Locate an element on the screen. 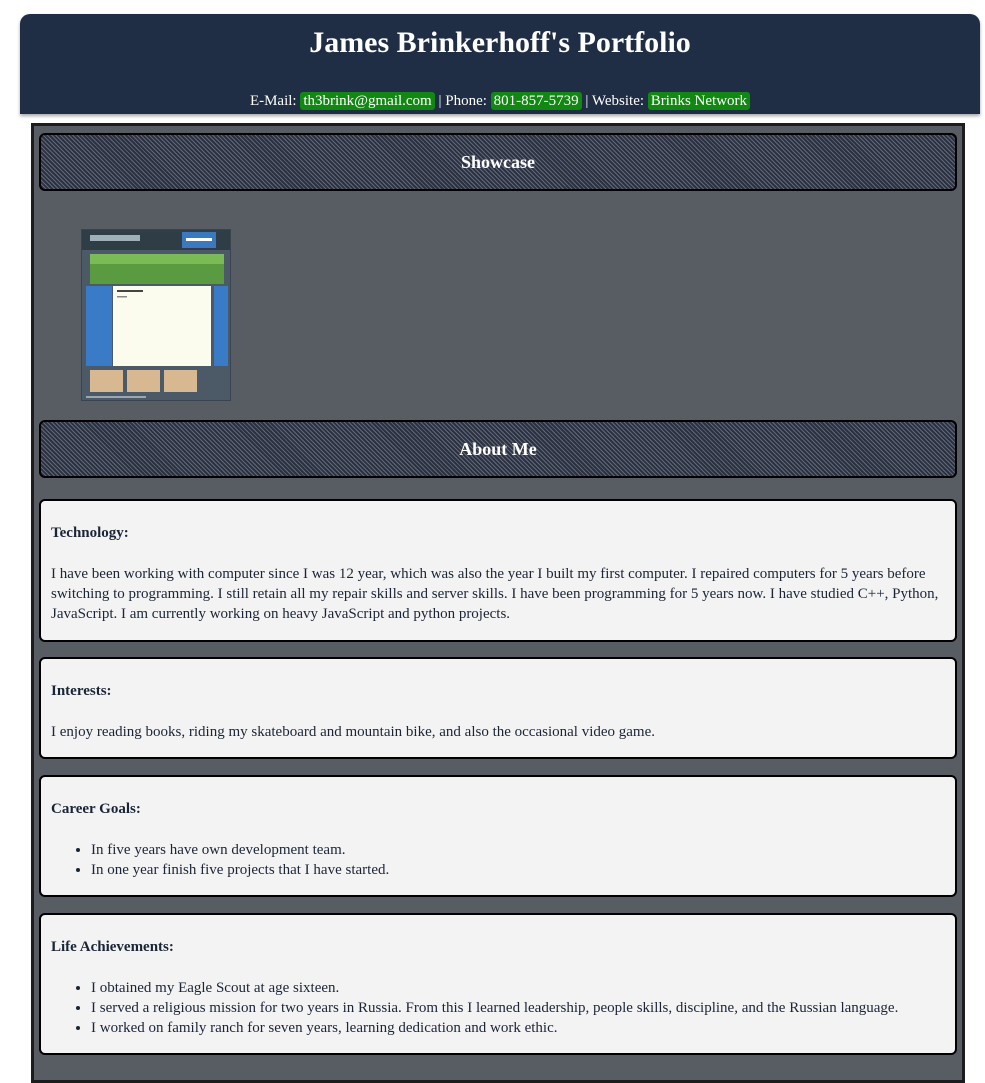  website-link: Brinks Network is located at coordinates (699, 101).